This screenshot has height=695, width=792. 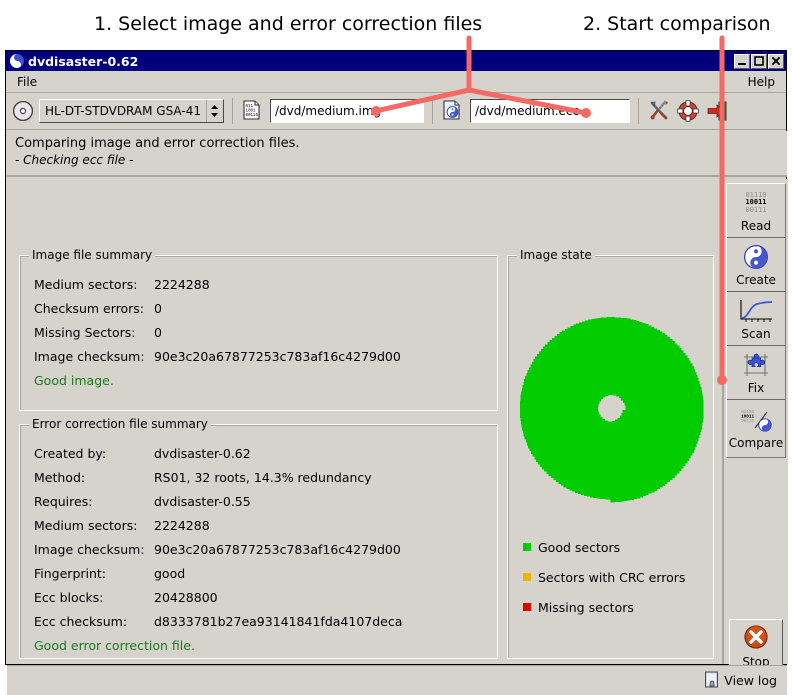 What do you see at coordinates (586, 607) in the screenshot?
I see `legend-label: Missing sectors` at bounding box center [586, 607].